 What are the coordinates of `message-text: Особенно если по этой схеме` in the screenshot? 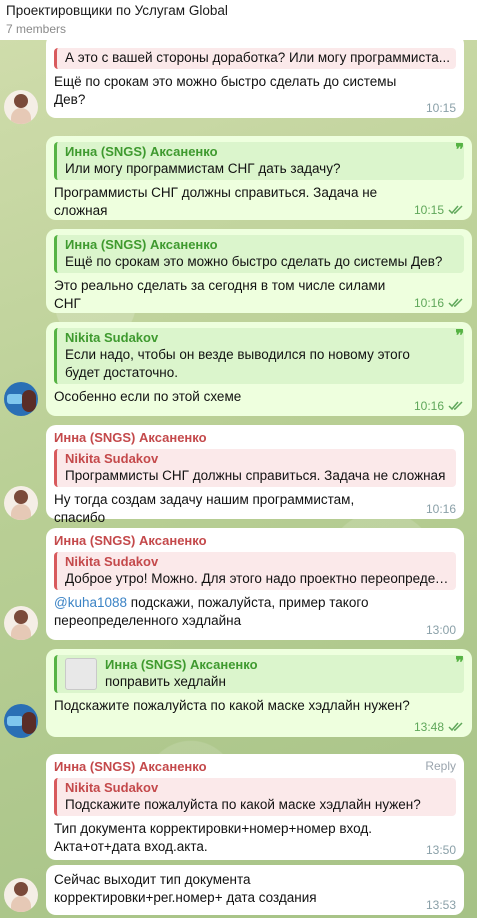 It's located at (148, 396).